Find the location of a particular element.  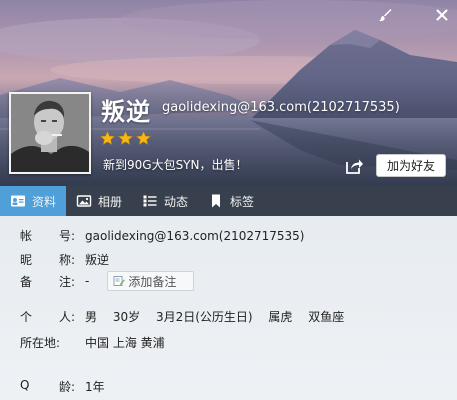

q-age-label-suffix: 龄: is located at coordinates (66, 387).